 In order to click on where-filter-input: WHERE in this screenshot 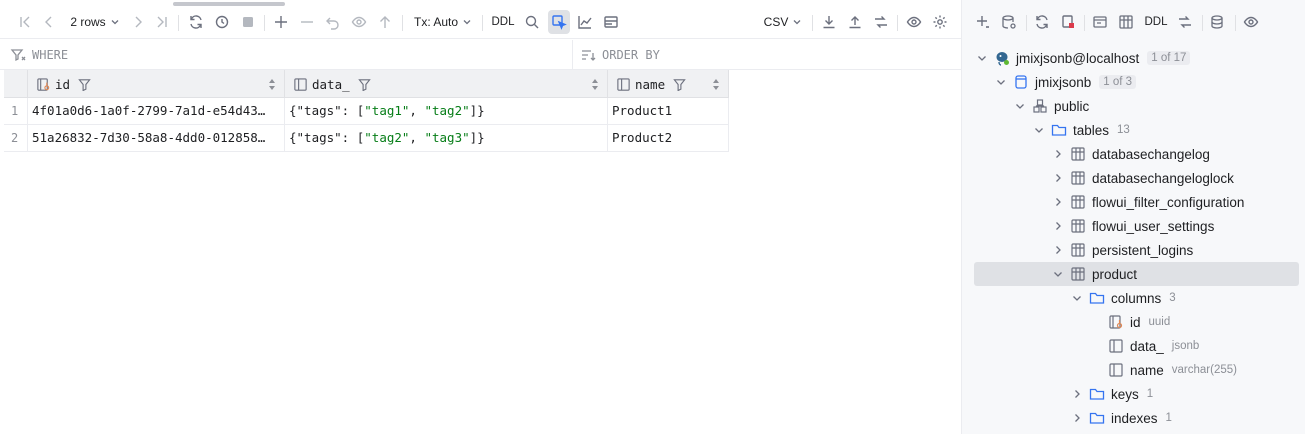, I will do `click(290, 55)`.